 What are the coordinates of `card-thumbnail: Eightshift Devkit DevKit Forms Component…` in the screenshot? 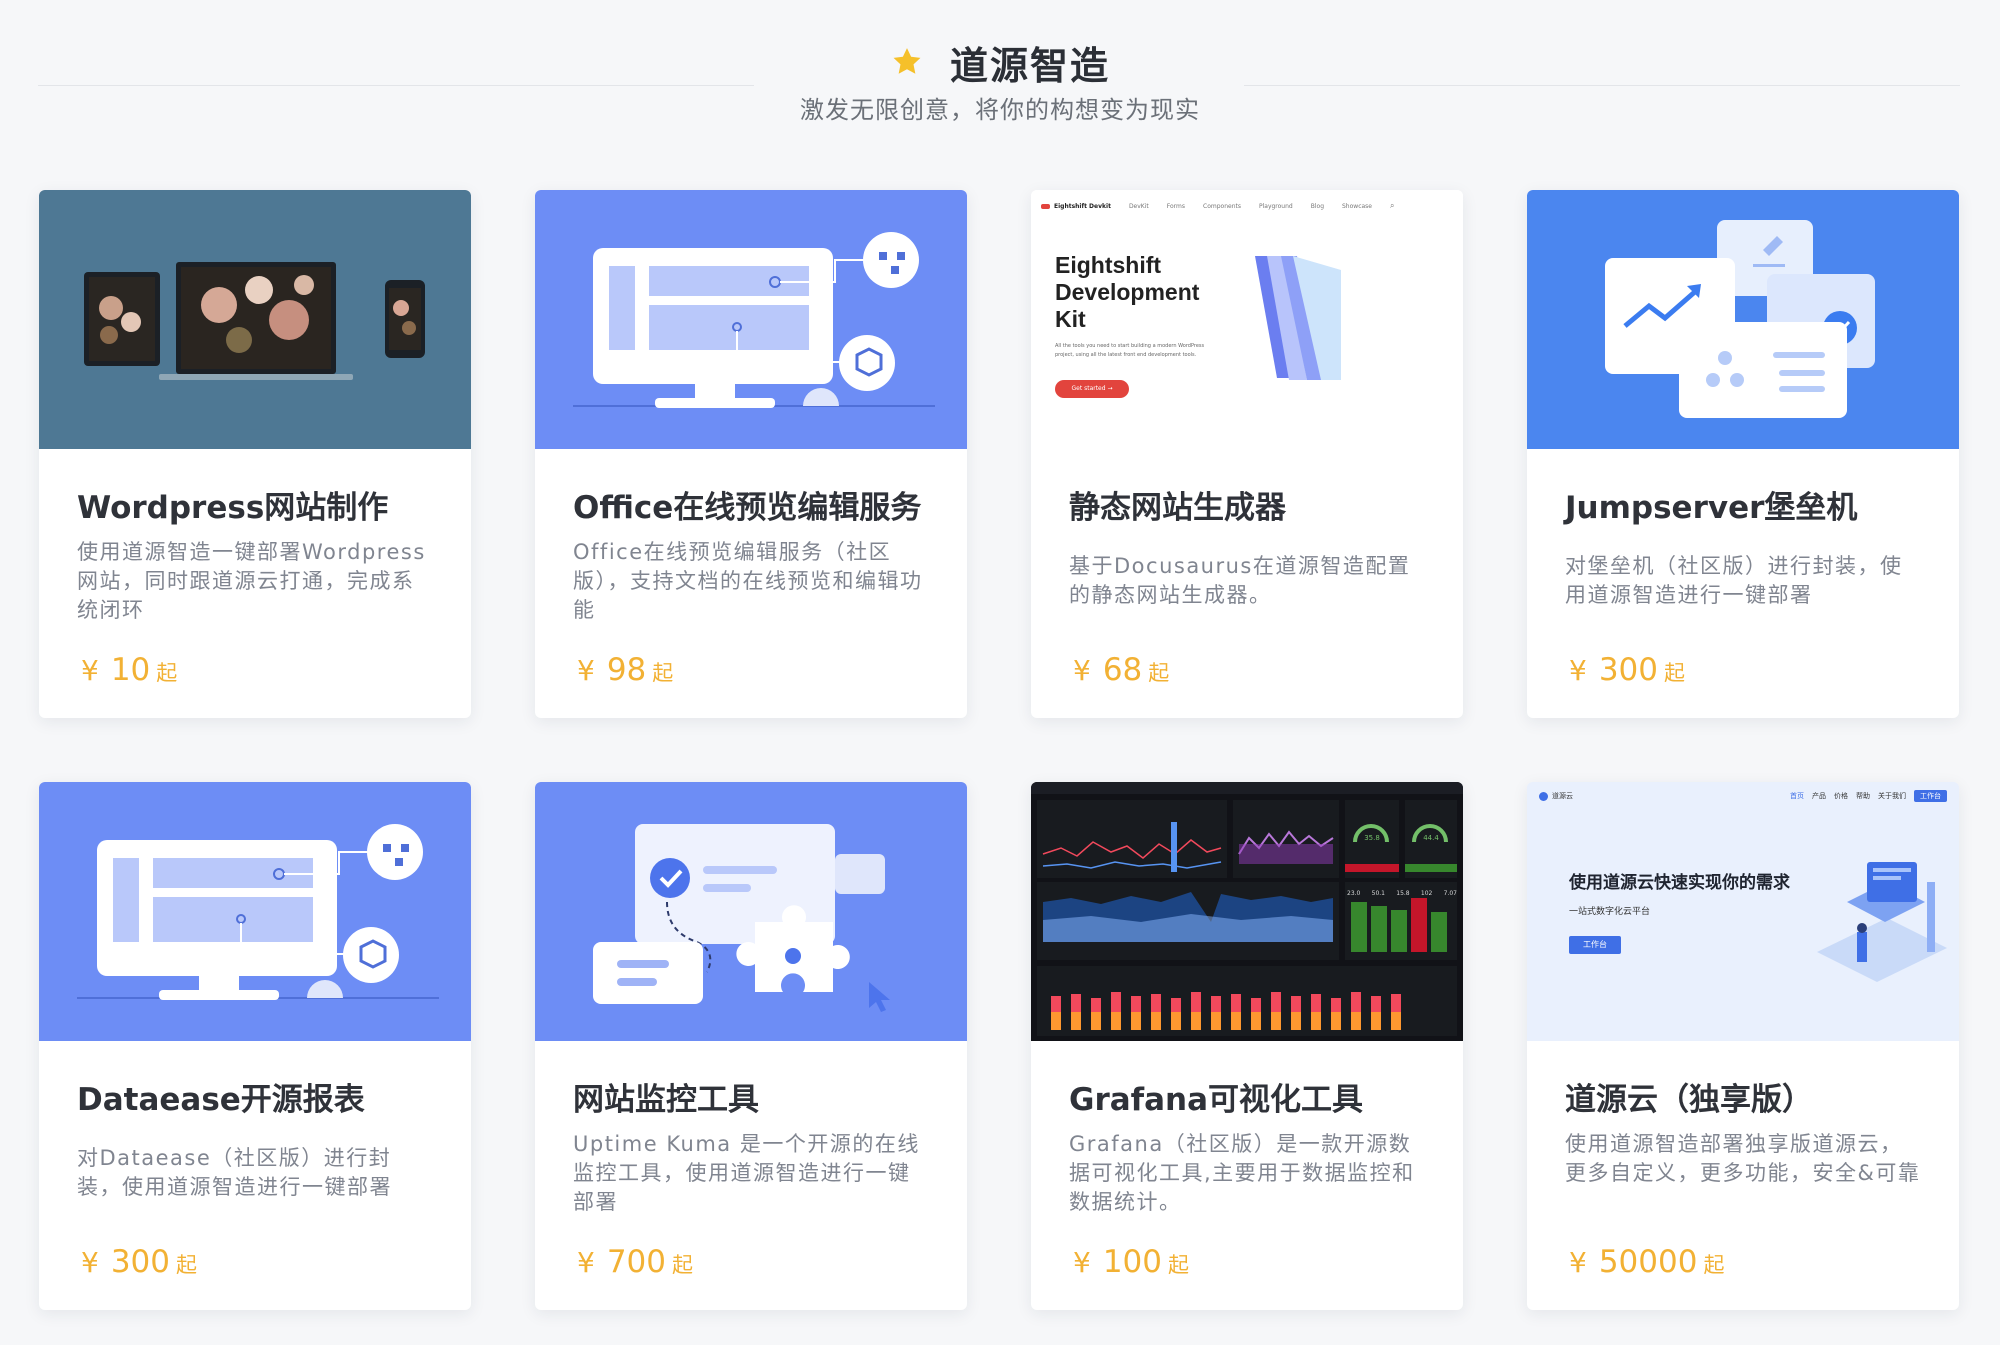 It's located at (1247, 319).